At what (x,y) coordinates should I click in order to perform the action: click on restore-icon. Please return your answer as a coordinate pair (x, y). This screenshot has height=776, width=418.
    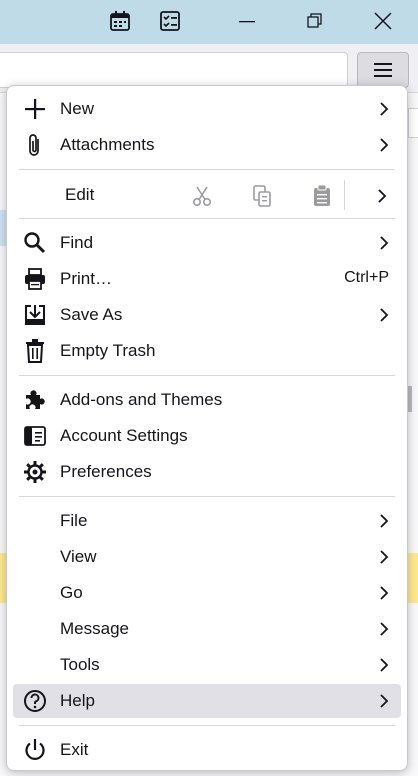
    Looking at the image, I should click on (315, 21).